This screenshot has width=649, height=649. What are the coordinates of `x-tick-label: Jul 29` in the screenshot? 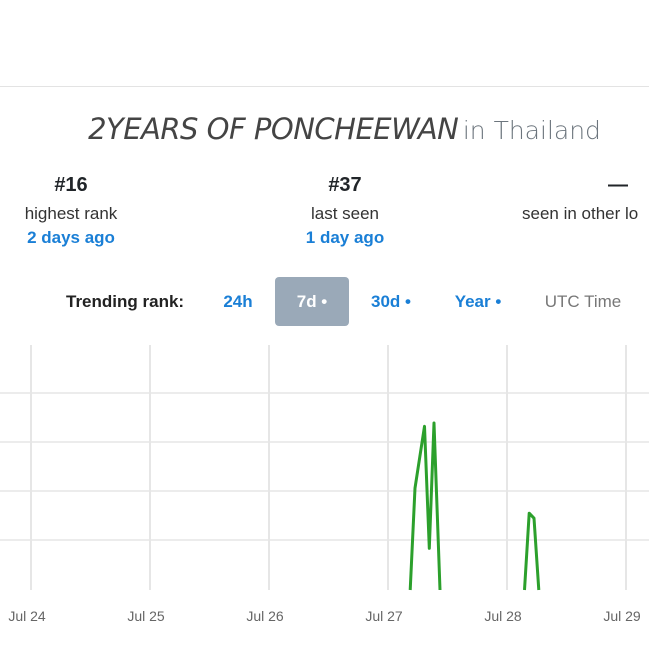 It's located at (622, 616).